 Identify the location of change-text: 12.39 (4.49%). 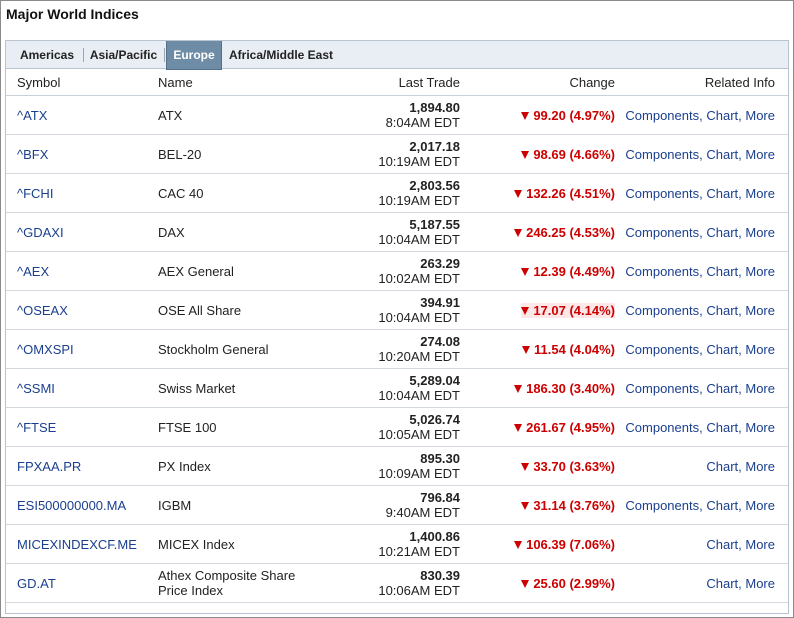
(574, 271).